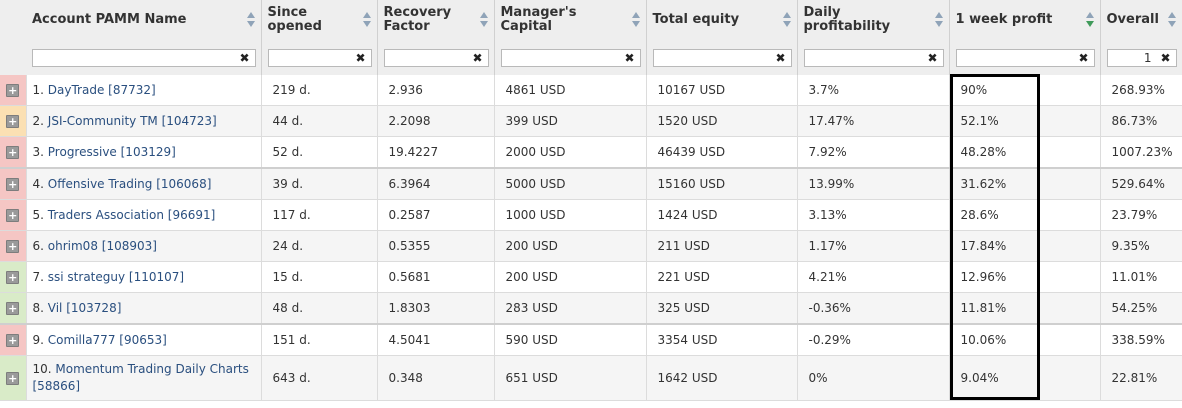  Describe the element at coordinates (1141, 20) in the screenshot. I see `column-header-overall: Overall` at that location.